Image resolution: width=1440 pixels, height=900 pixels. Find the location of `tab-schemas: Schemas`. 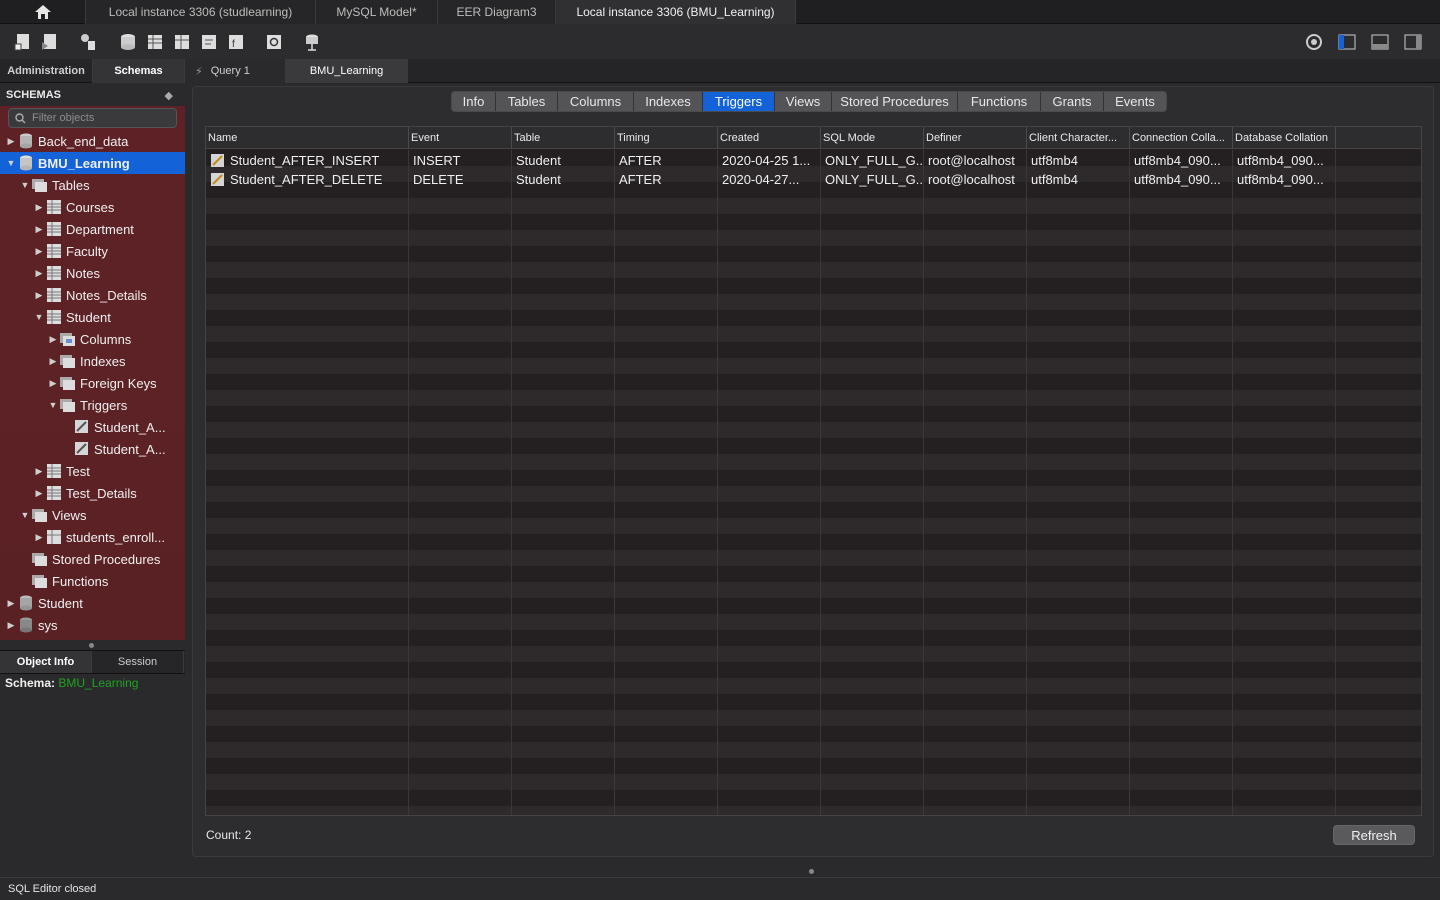

tab-schemas: Schemas is located at coordinates (139, 71).